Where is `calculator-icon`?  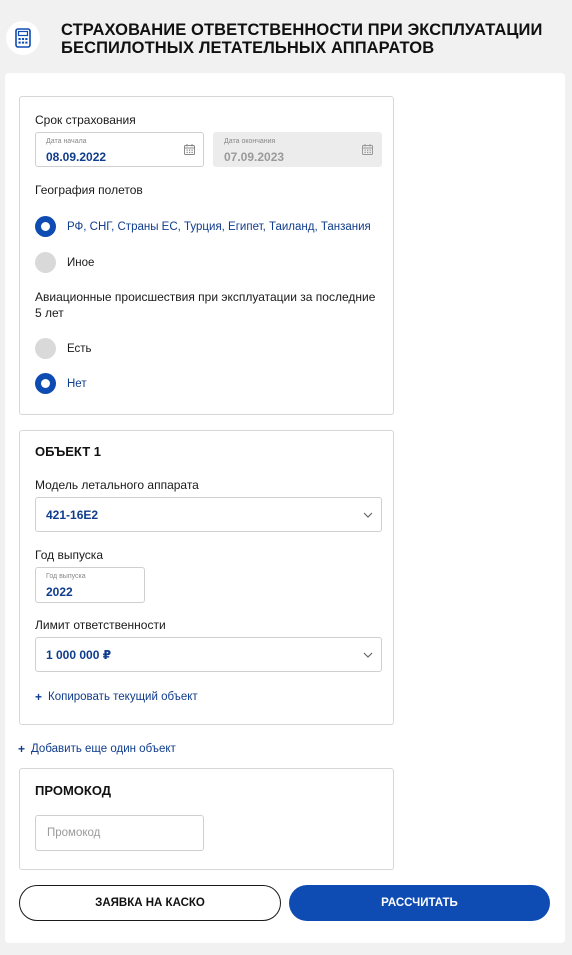 calculator-icon is located at coordinates (23, 38).